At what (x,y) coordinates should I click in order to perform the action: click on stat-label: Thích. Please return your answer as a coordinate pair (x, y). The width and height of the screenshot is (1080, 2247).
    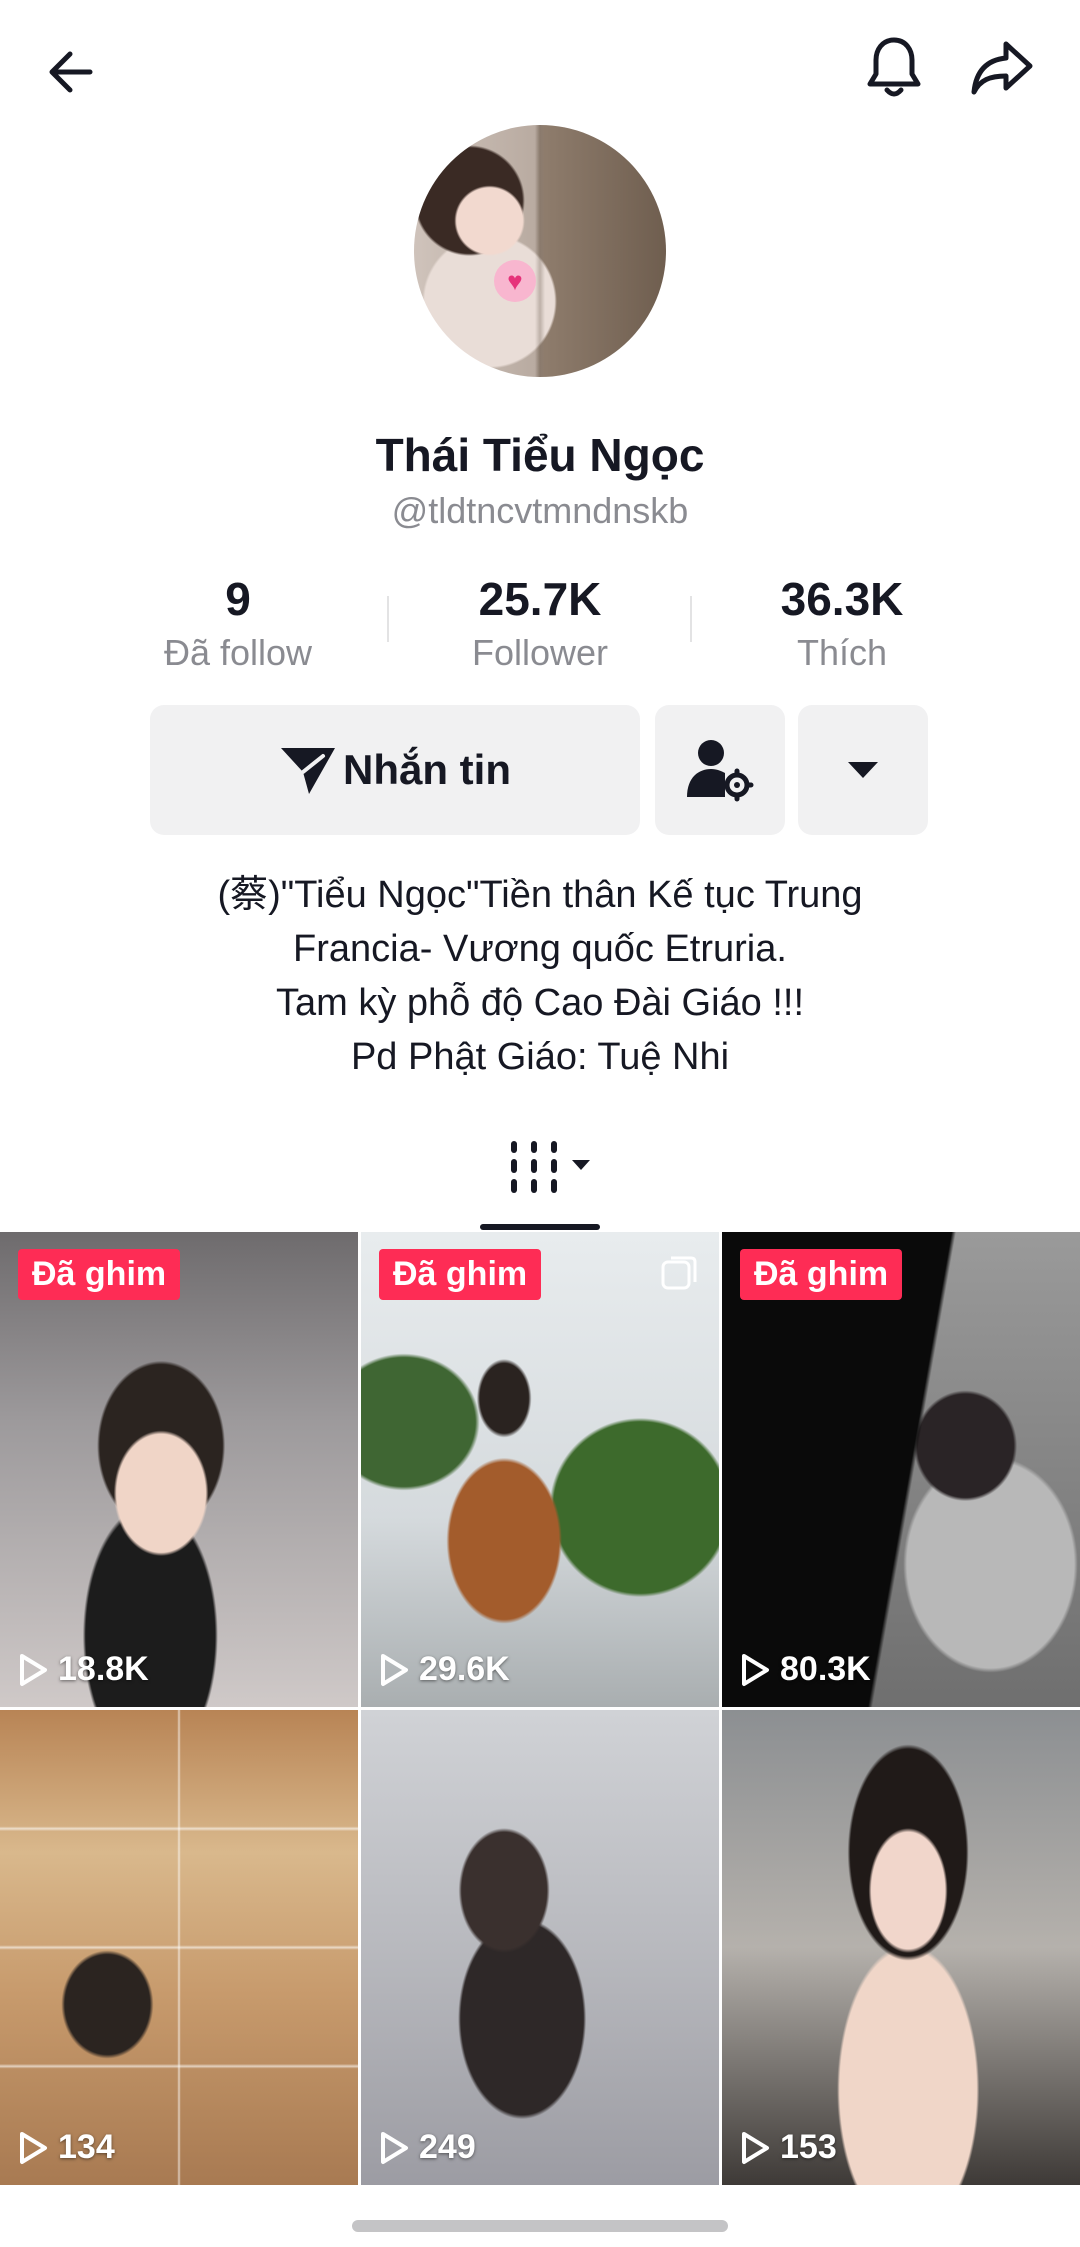
    Looking at the image, I should click on (842, 652).